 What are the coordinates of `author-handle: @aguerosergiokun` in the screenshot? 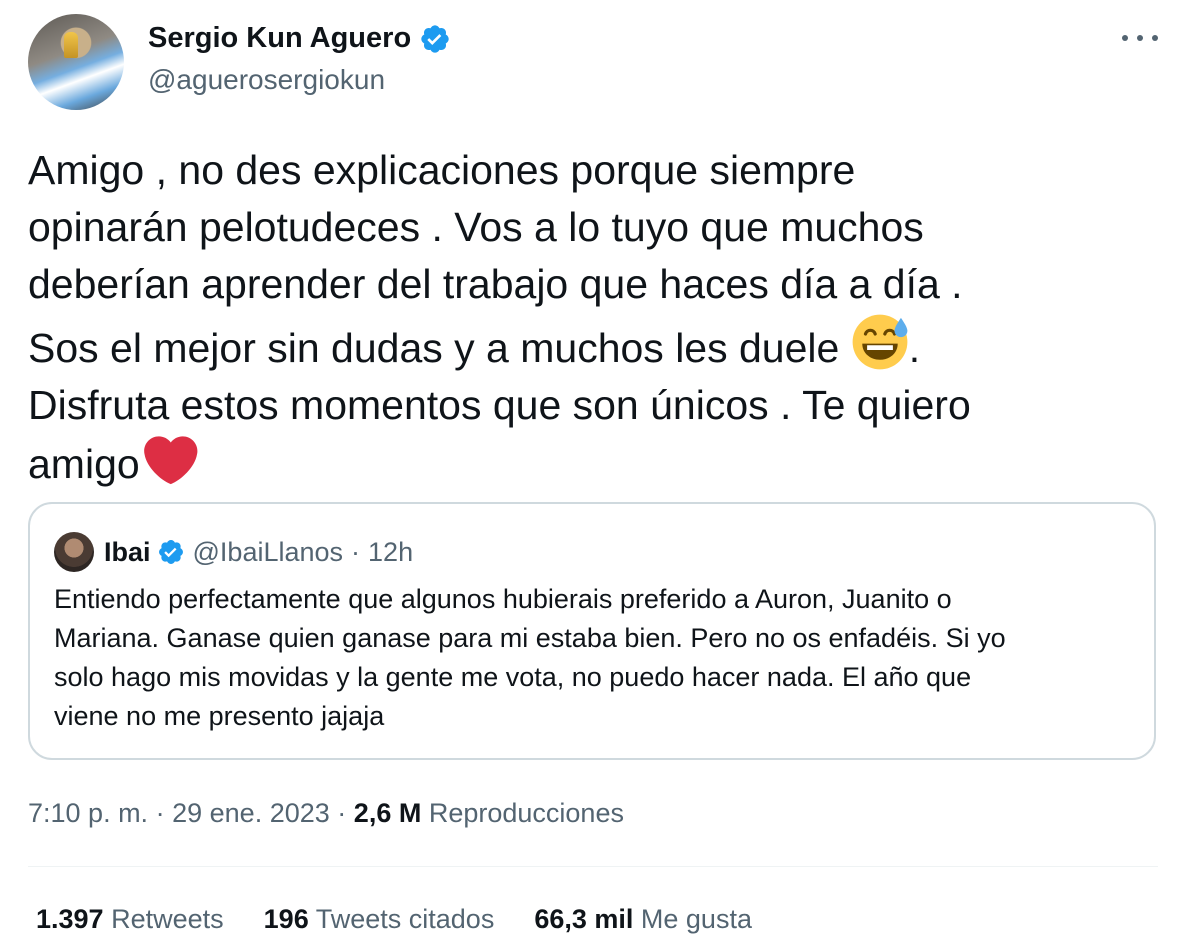 It's located at (266, 80).